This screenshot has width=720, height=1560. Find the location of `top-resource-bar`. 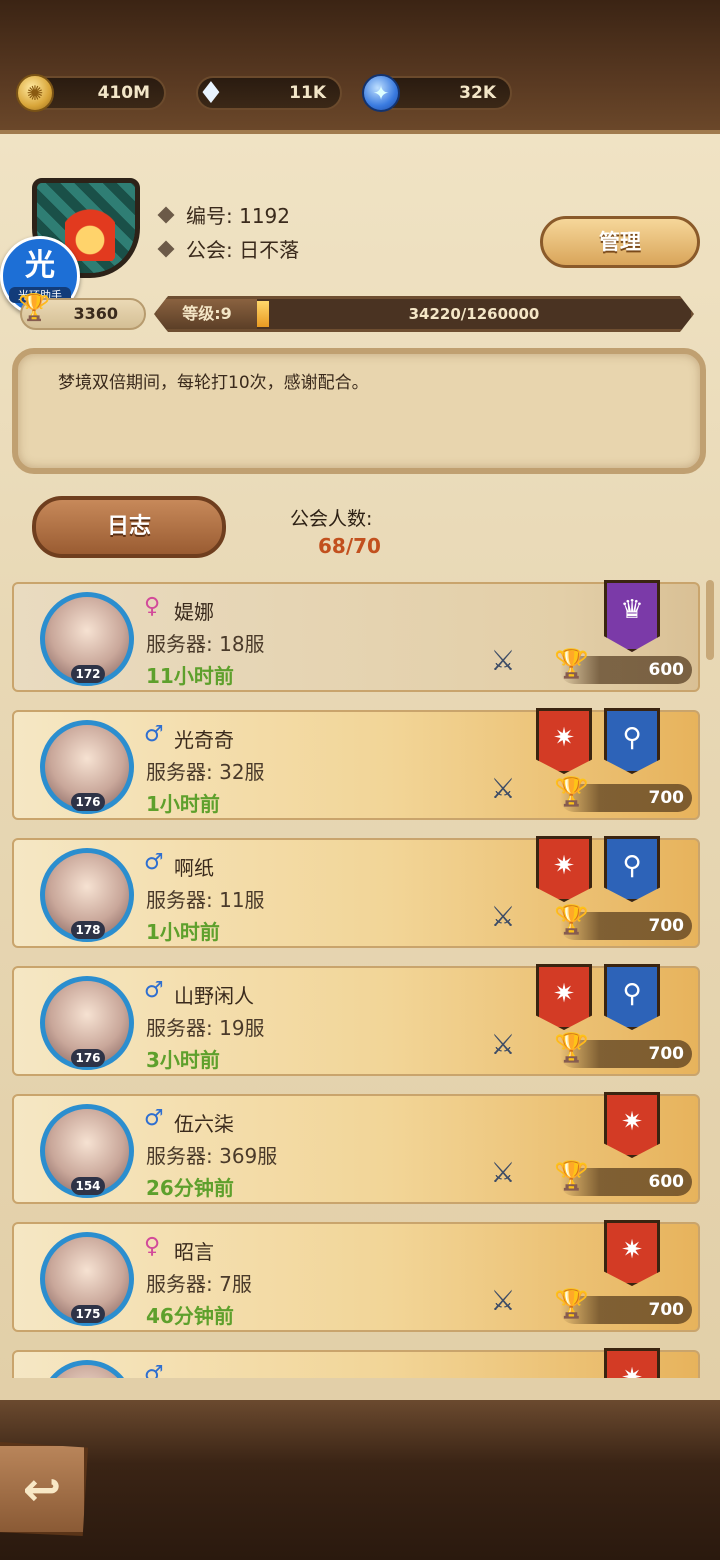

top-resource-bar is located at coordinates (360, 70).